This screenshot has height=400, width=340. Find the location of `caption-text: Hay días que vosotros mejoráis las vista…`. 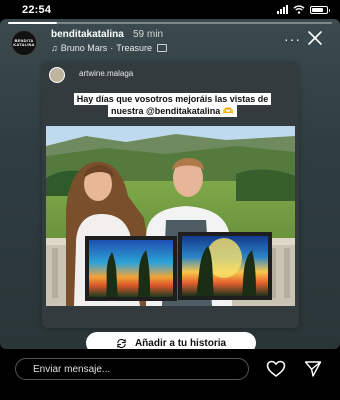

caption-text: Hay días que vosotros mejoráis las vista… is located at coordinates (172, 105).